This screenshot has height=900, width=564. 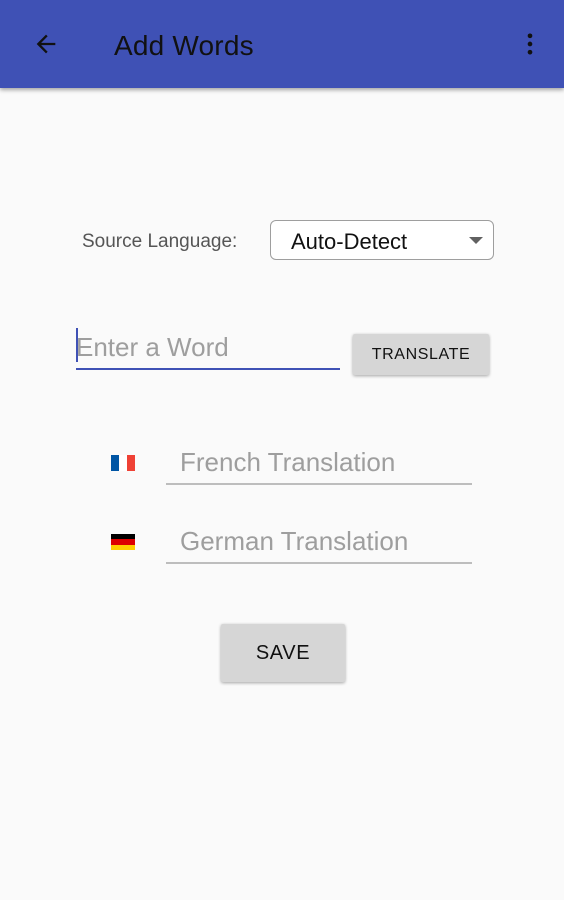 I want to click on flag-stripe-red, so click(x=131, y=463).